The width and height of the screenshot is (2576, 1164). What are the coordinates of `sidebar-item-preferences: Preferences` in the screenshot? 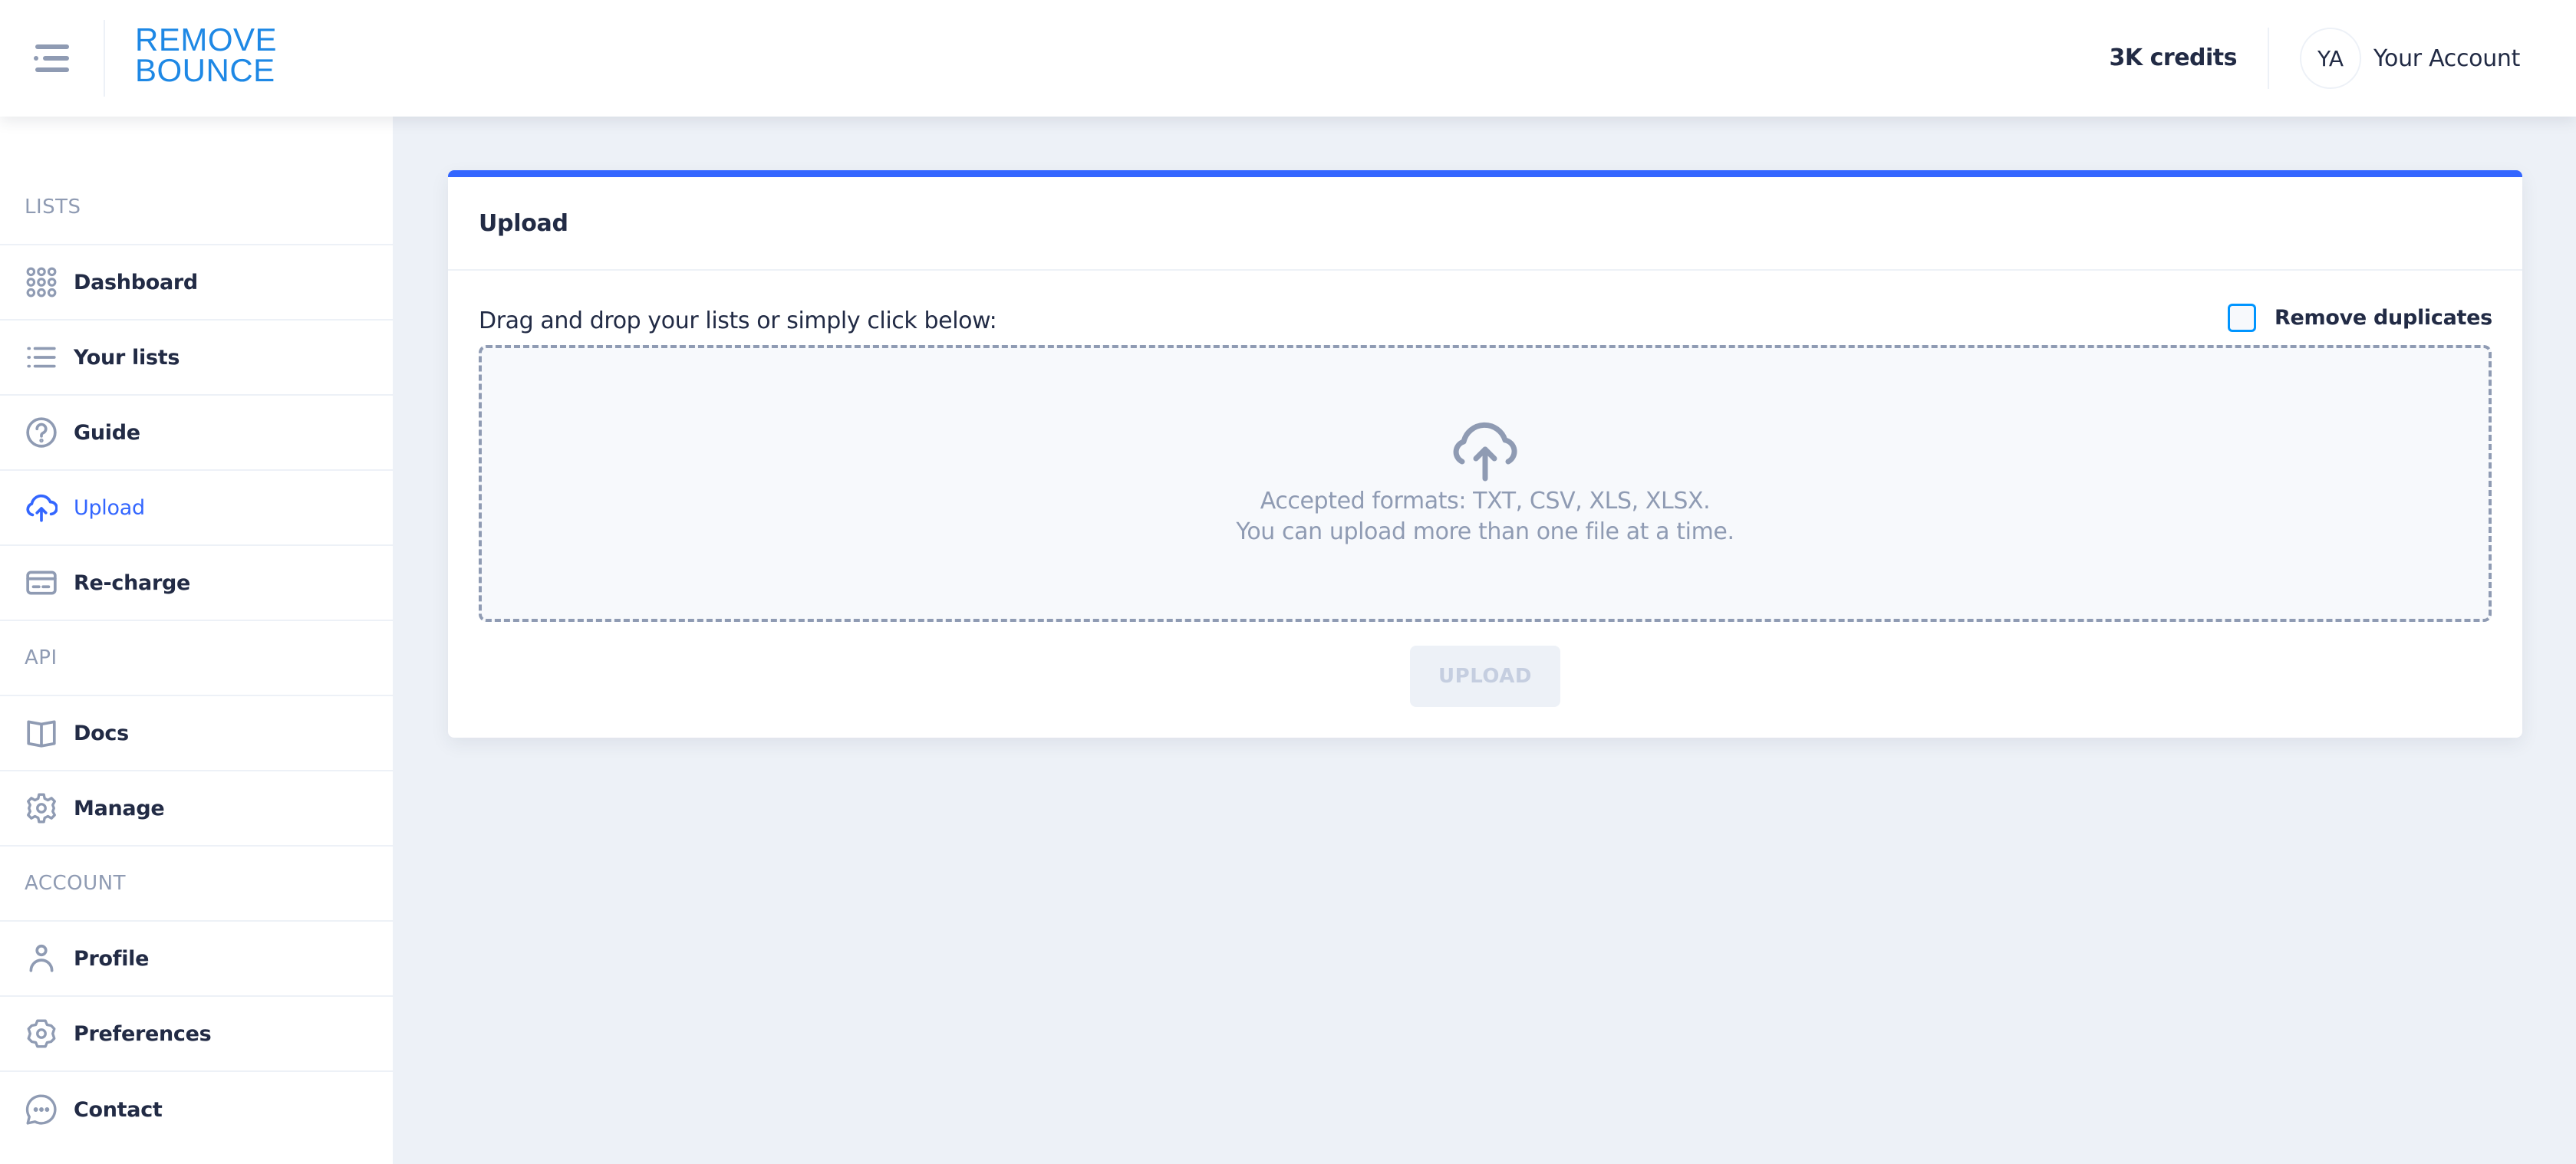 It's located at (196, 1034).